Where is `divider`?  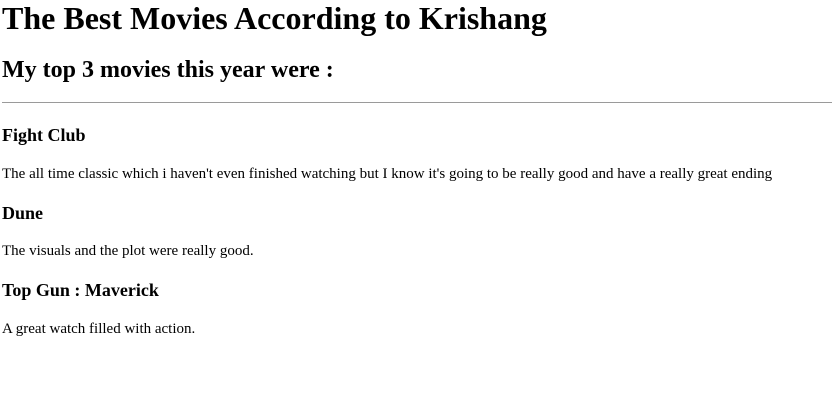
divider is located at coordinates (417, 102).